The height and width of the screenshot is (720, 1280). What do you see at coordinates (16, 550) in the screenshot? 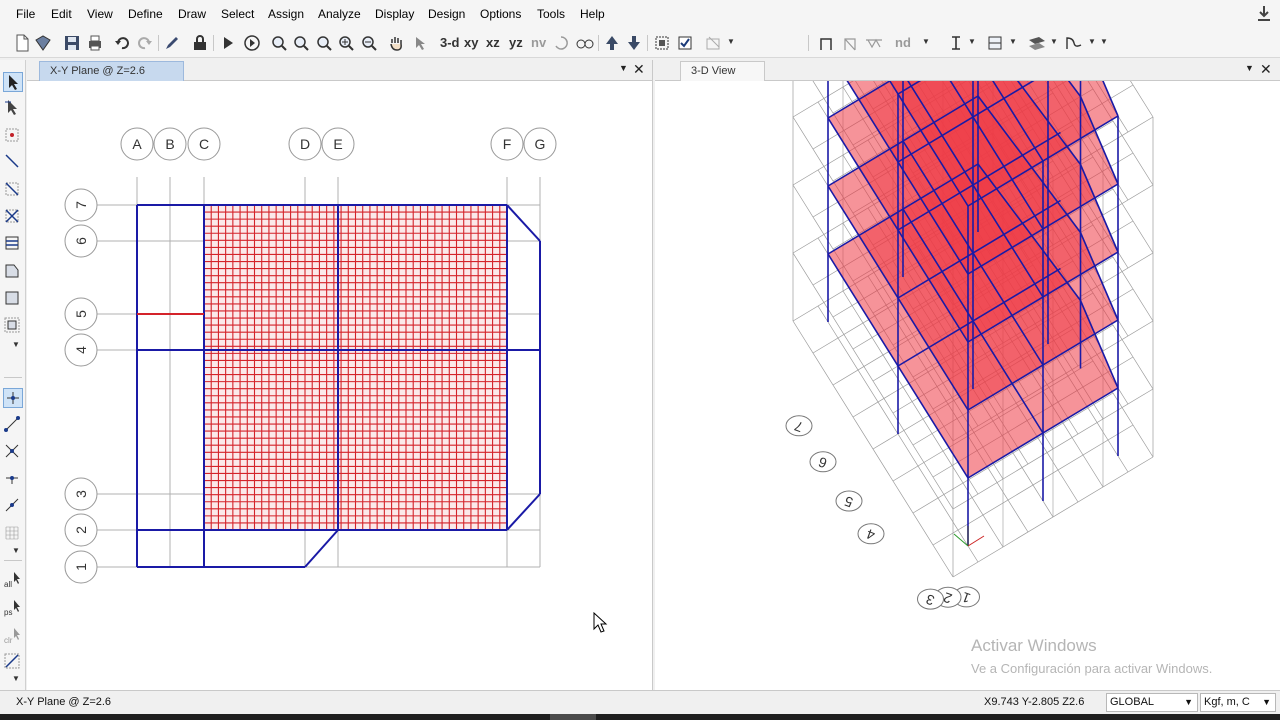
I see `snap-more-dropdown: ▼` at bounding box center [16, 550].